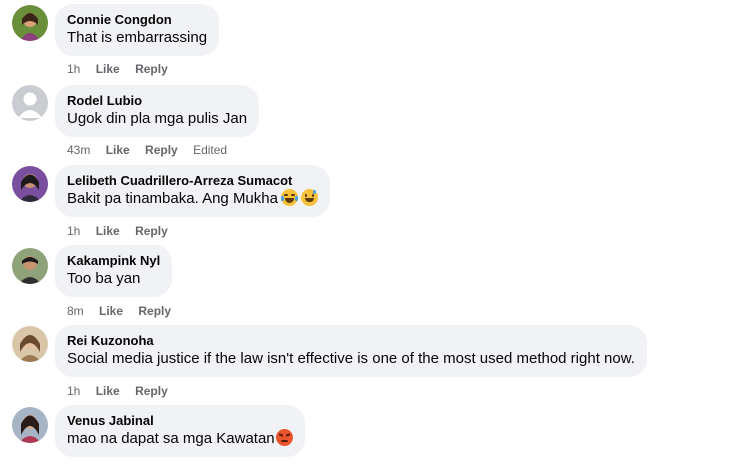 The height and width of the screenshot is (464, 750). What do you see at coordinates (157, 100) in the screenshot?
I see `comment-author: Rodel Lubio` at bounding box center [157, 100].